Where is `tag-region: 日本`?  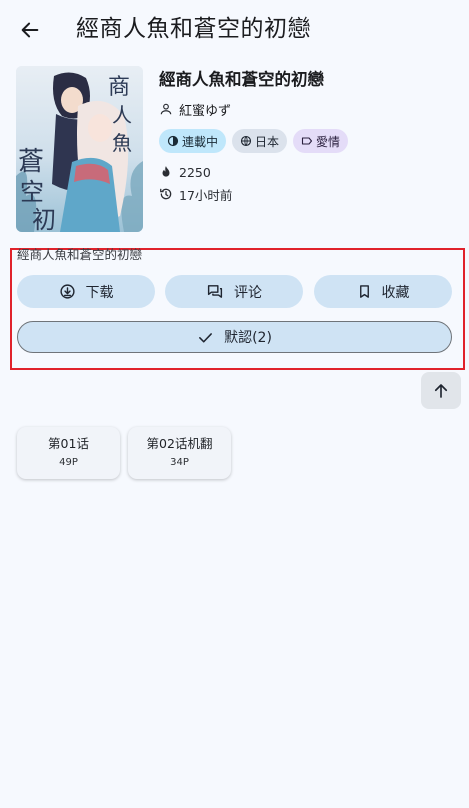
tag-region: 日本 is located at coordinates (260, 141).